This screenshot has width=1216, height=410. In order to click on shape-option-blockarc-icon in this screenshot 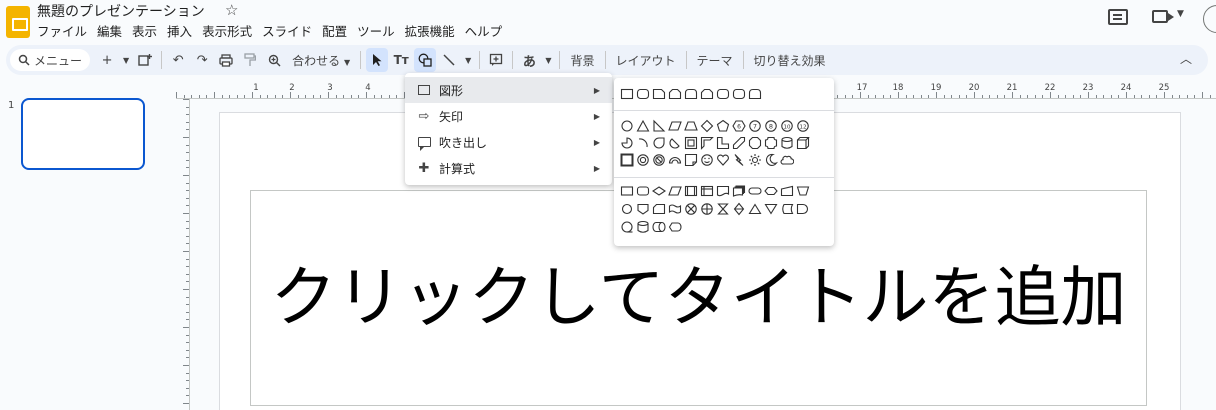, I will do `click(675, 160)`.